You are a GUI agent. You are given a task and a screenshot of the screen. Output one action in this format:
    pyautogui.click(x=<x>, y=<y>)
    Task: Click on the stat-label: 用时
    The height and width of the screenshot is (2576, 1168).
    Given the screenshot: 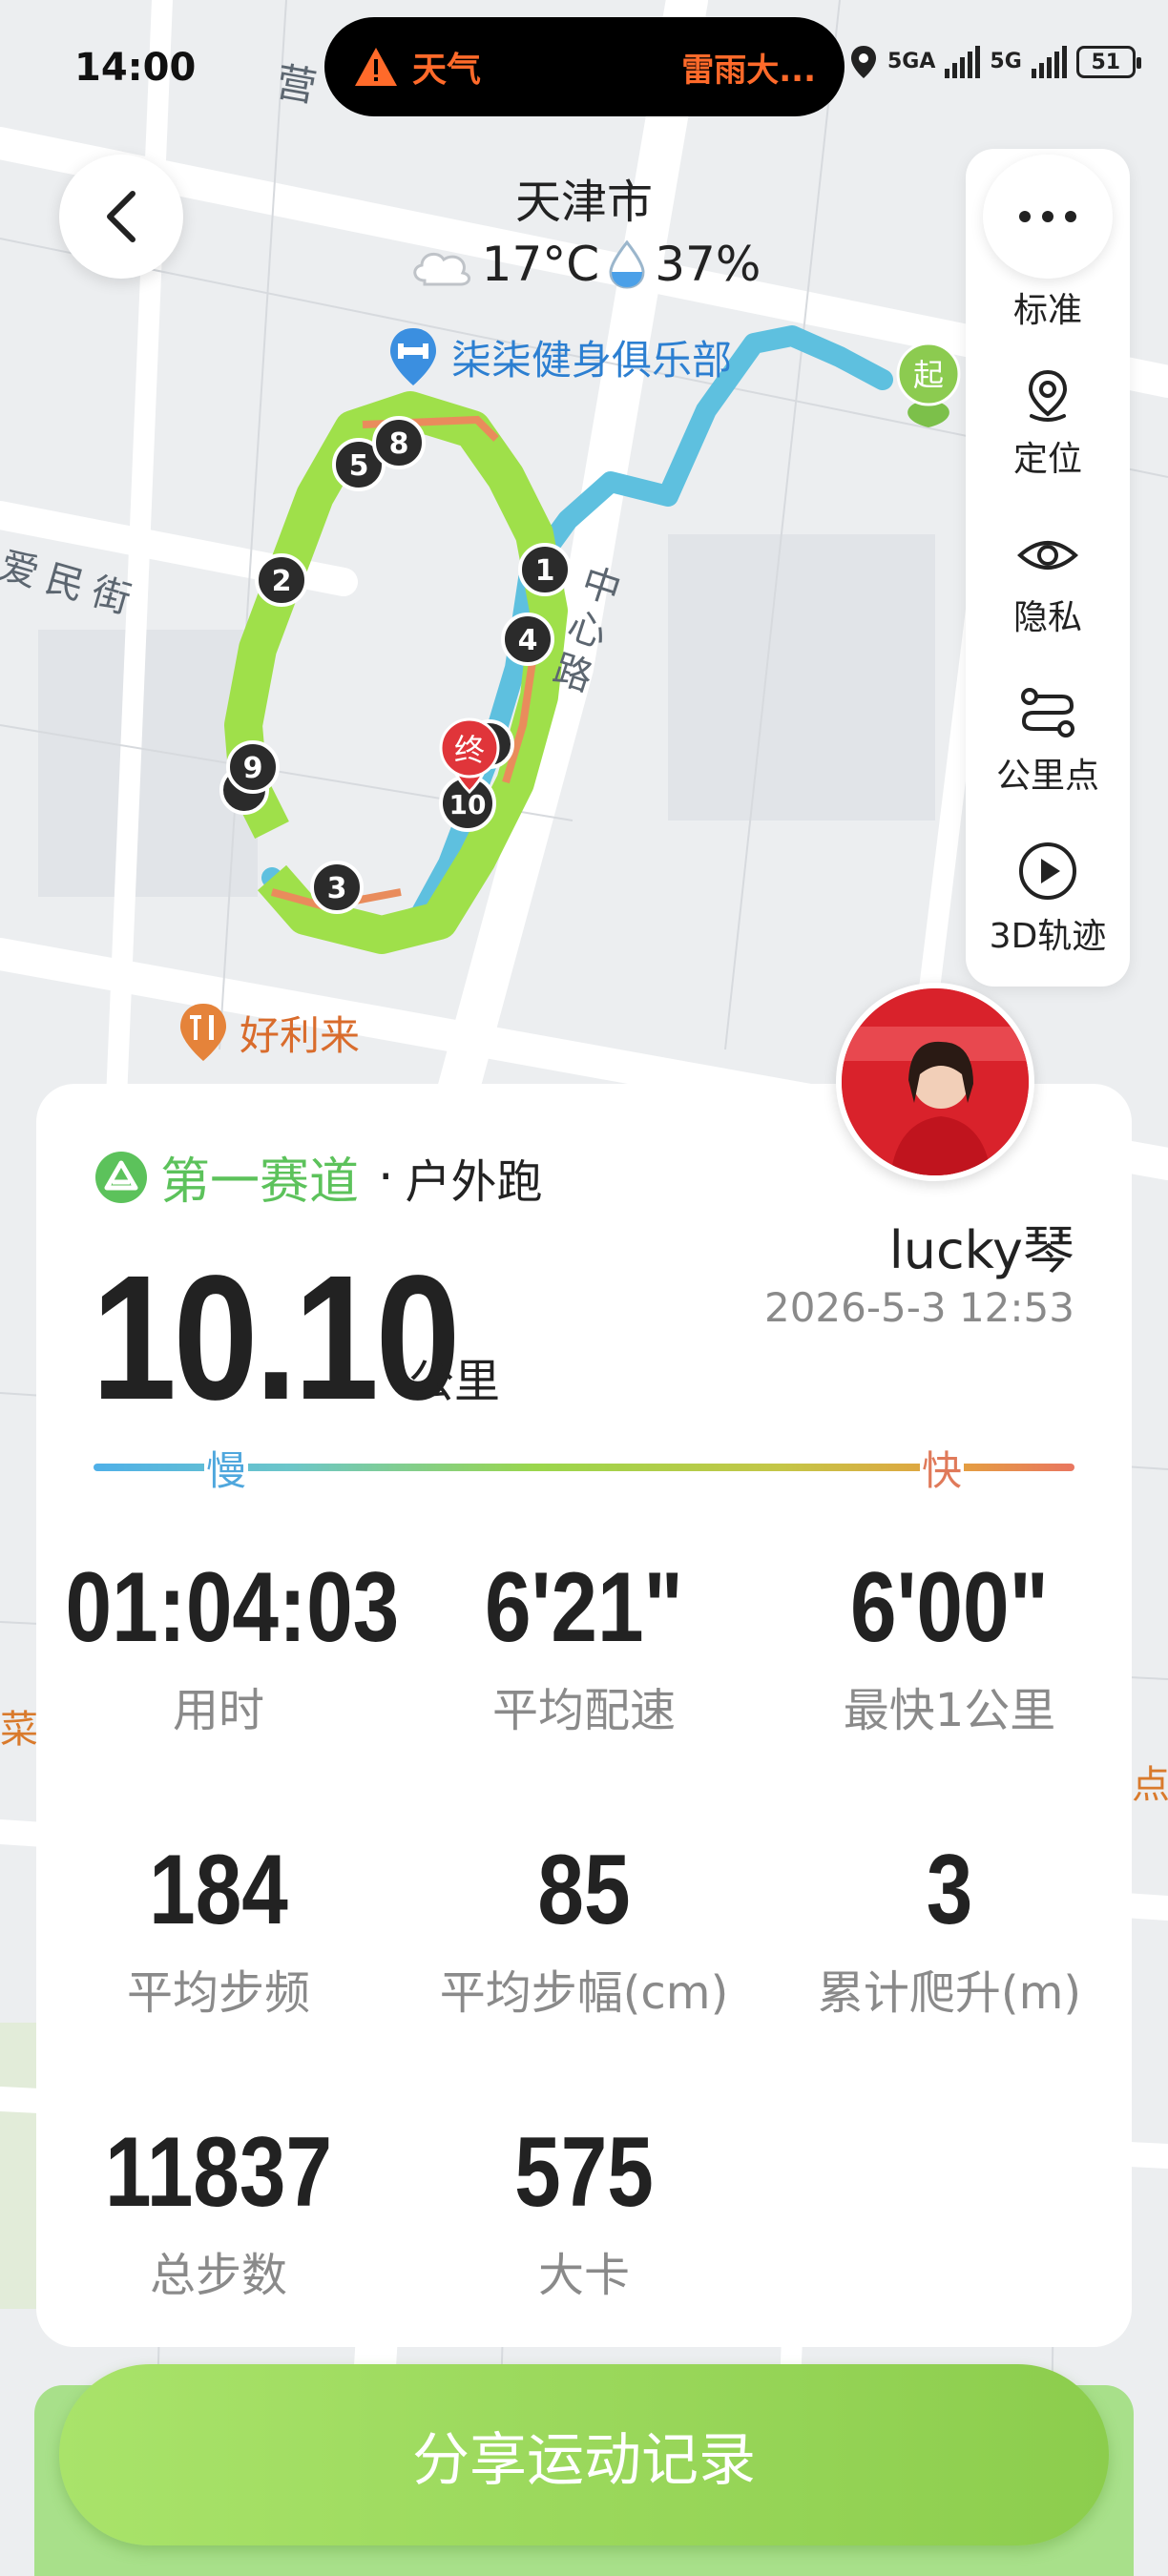 What is the action you would take?
    pyautogui.click(x=218, y=1710)
    